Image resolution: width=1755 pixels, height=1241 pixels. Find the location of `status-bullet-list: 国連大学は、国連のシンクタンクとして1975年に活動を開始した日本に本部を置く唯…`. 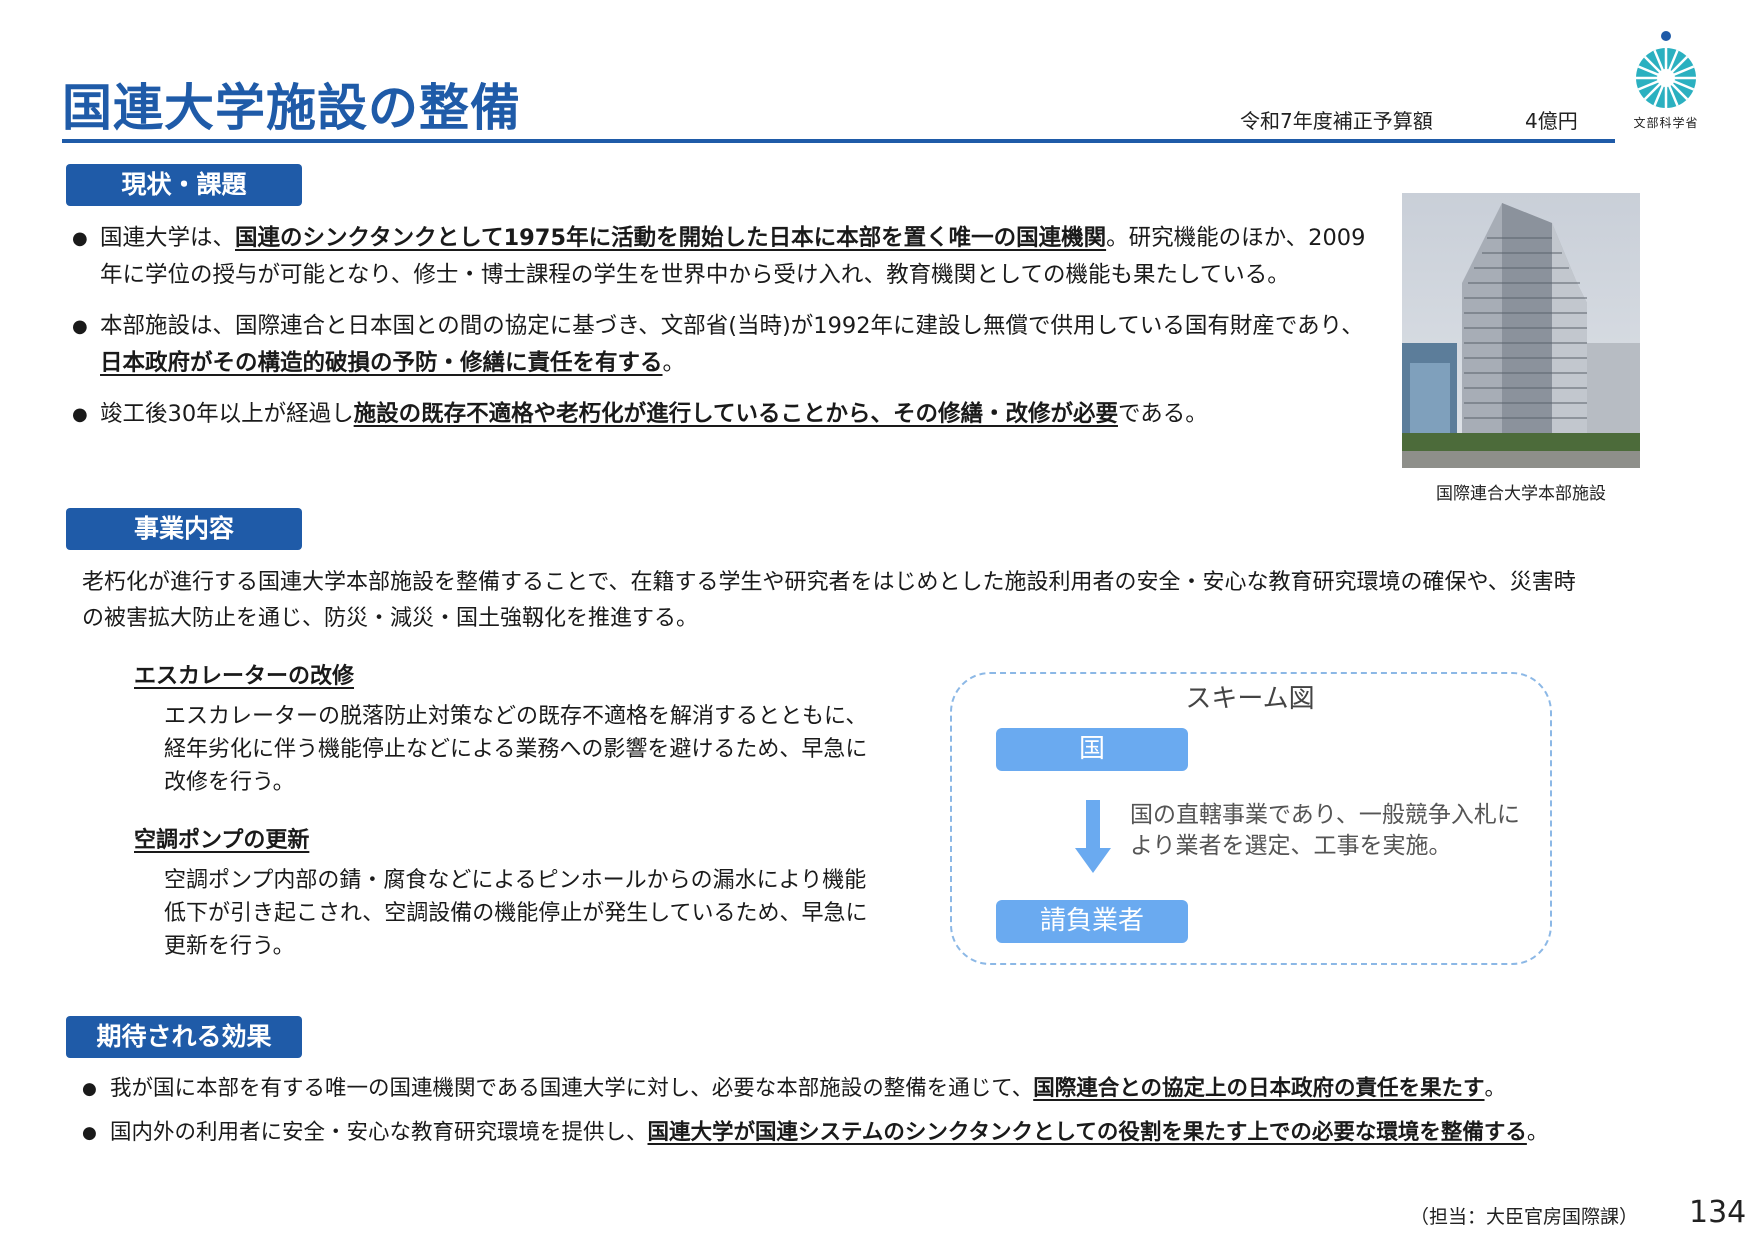

status-bullet-list: 国連大学は、国連のシンクタンクとして1975年に活動を開始した日本に本部を置く唯… is located at coordinates (722, 333).